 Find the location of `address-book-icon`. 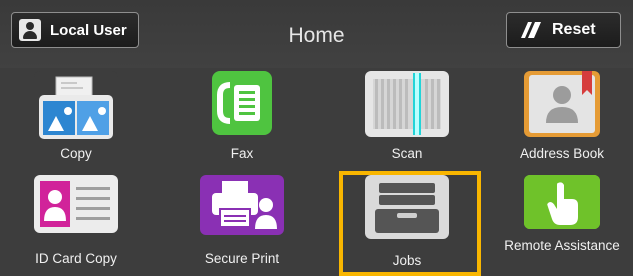

address-book-icon is located at coordinates (562, 104).